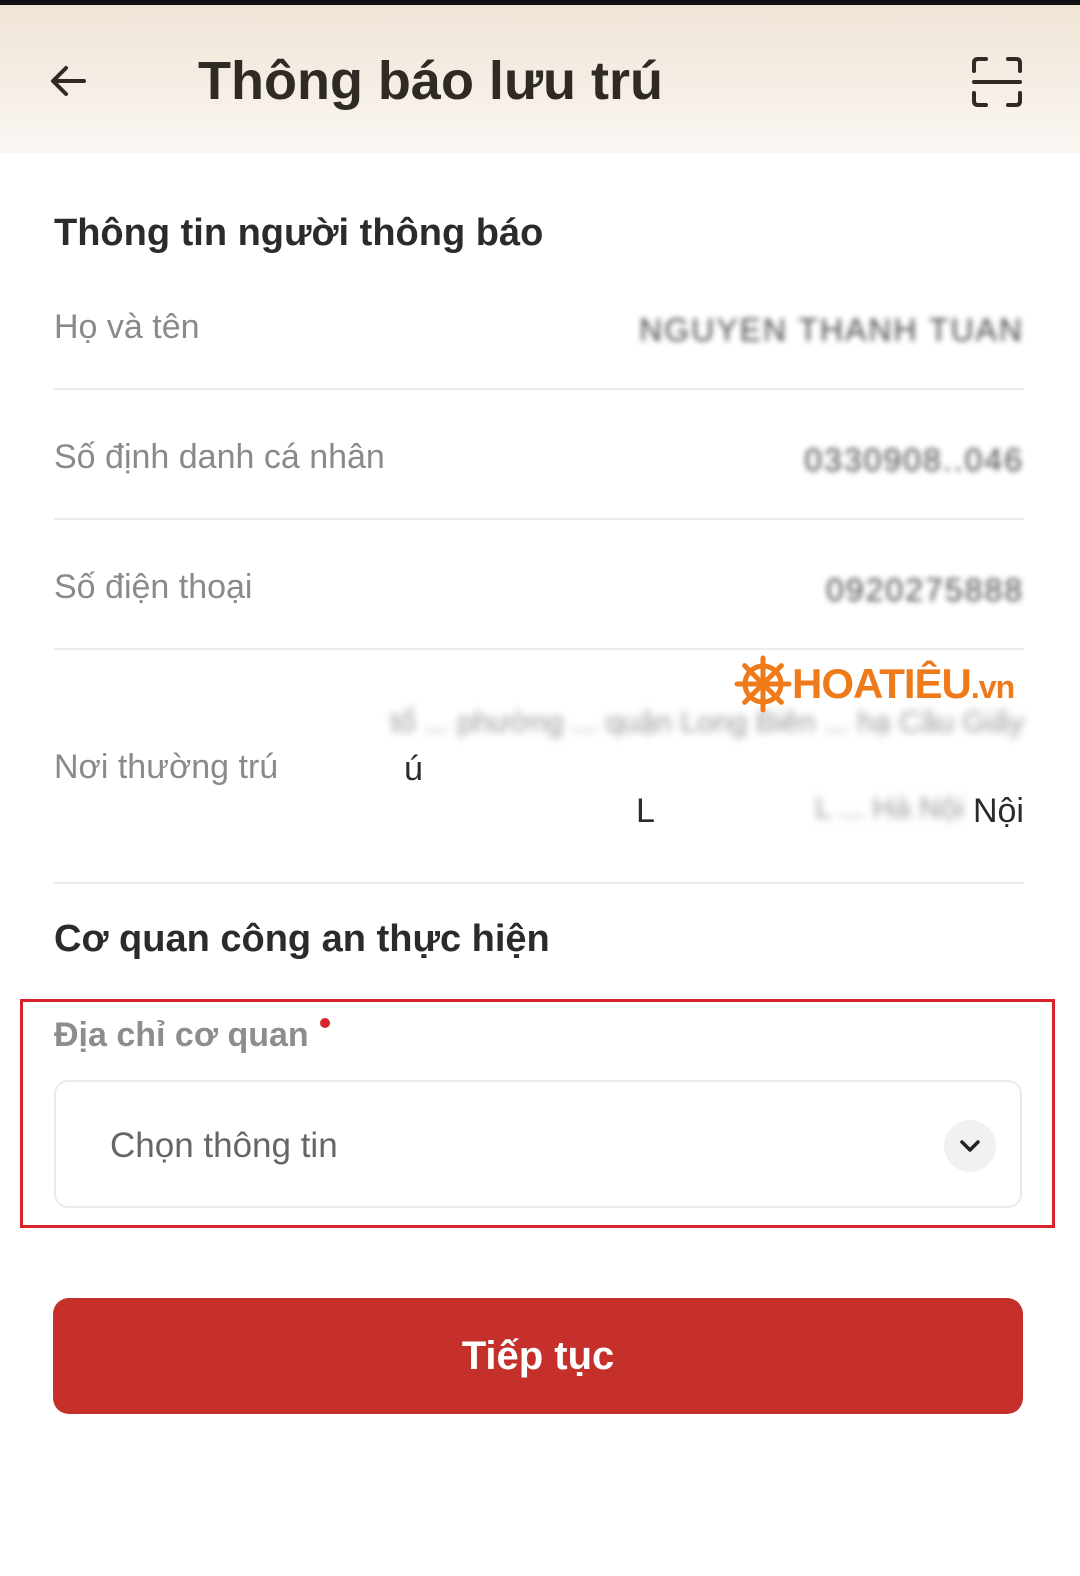 Image resolution: width=1080 pixels, height=1576 pixels. I want to click on agency-address-label: Địa chỉ cơ quan, so click(181, 1035).